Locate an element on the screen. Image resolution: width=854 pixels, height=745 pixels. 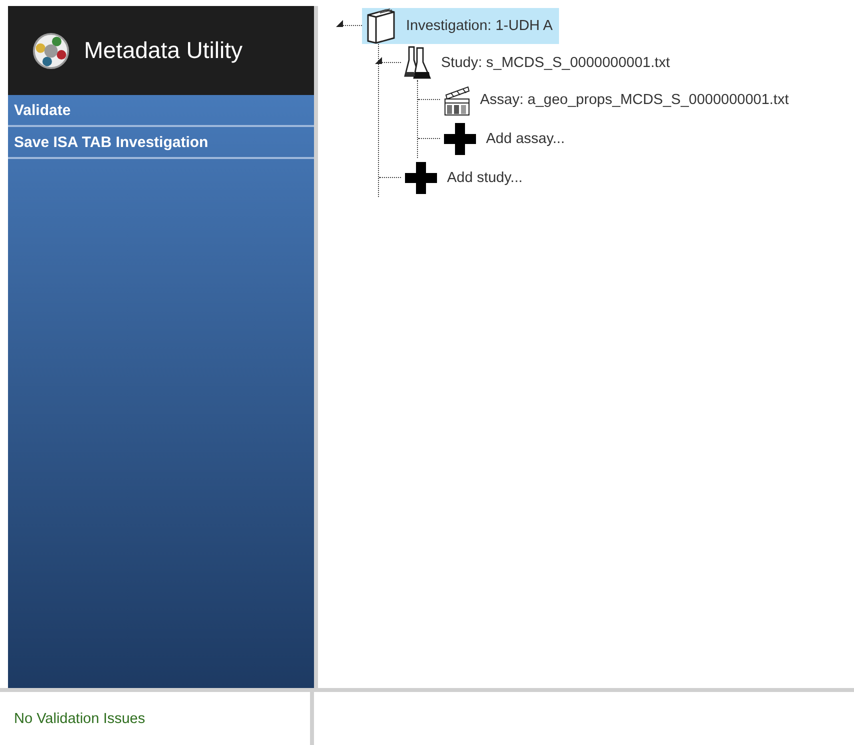
sidebar-menu-item: Validate is located at coordinates (161, 111).